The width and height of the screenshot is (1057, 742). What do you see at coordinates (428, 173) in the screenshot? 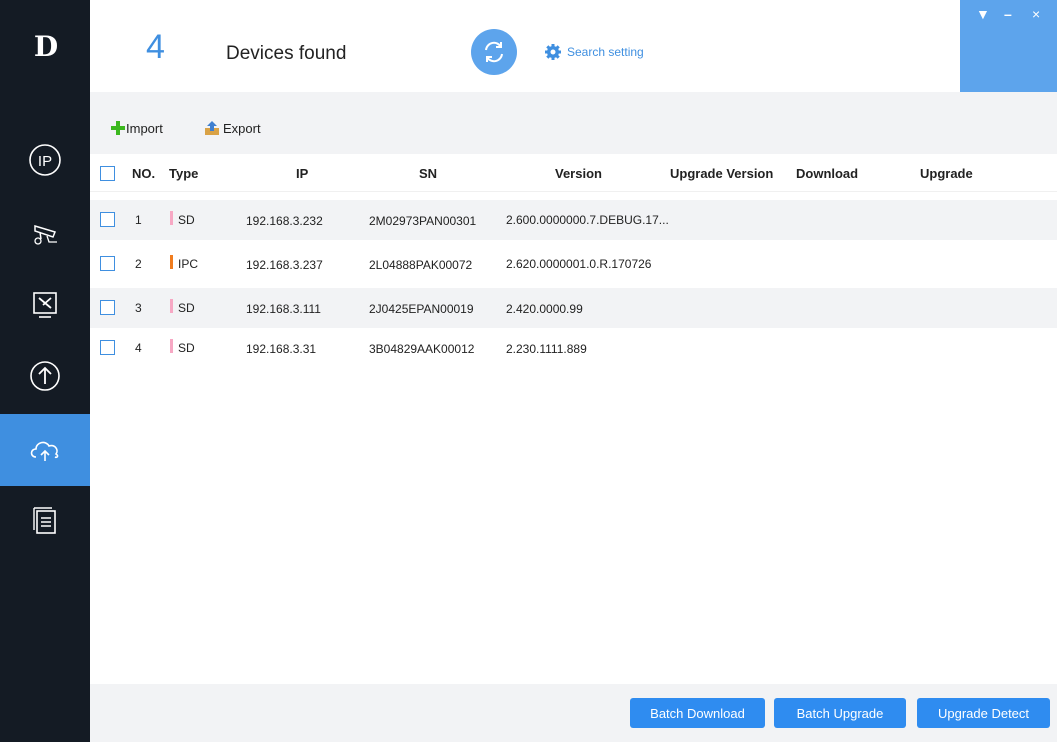
I see `column-sn: SN` at bounding box center [428, 173].